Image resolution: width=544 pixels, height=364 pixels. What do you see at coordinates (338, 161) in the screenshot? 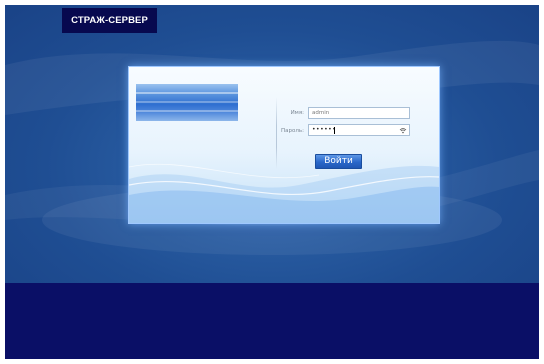
I see `login-button: Войти` at bounding box center [338, 161].